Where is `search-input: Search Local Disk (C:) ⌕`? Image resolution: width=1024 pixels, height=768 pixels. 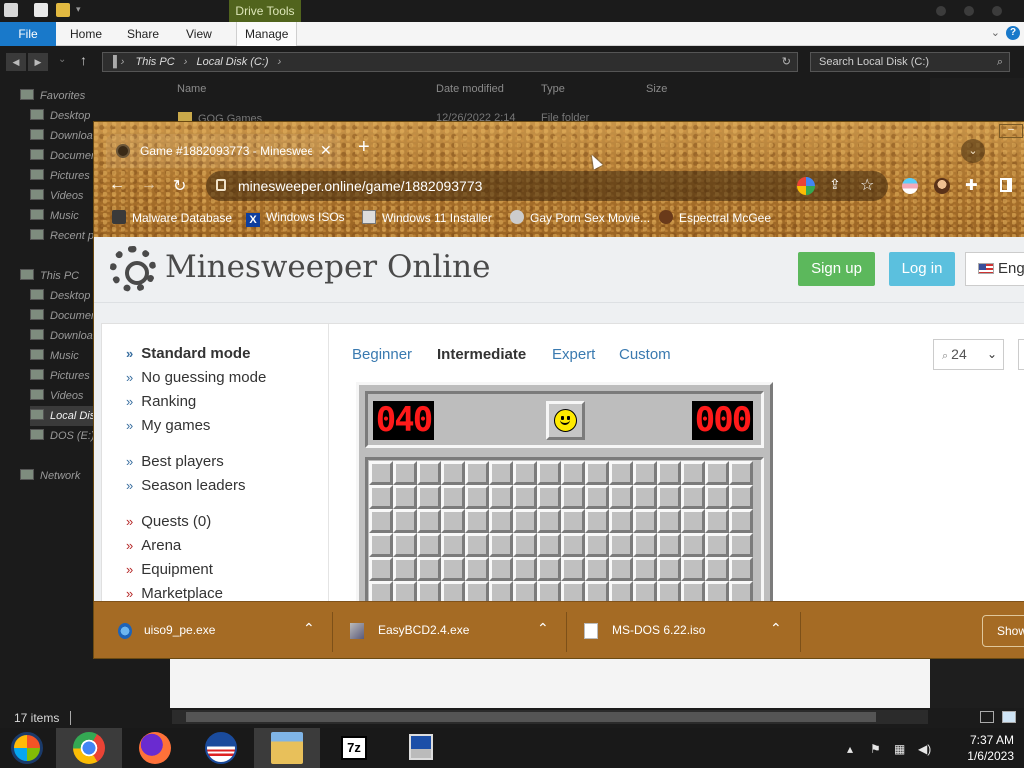
search-input: Search Local Disk (C:) ⌕ is located at coordinates (910, 62).